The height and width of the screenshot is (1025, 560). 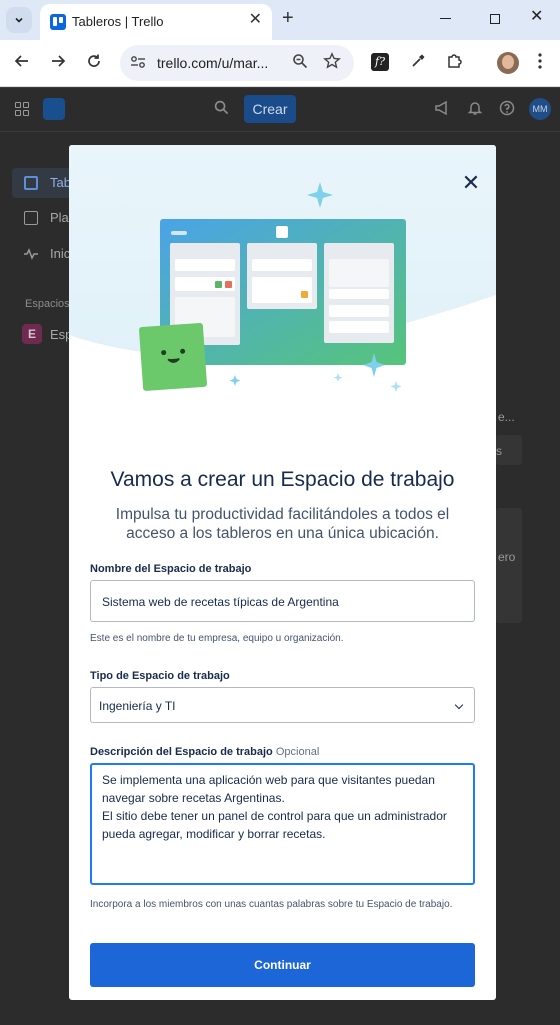 I want to click on eyedropper-icon, so click(x=418, y=62).